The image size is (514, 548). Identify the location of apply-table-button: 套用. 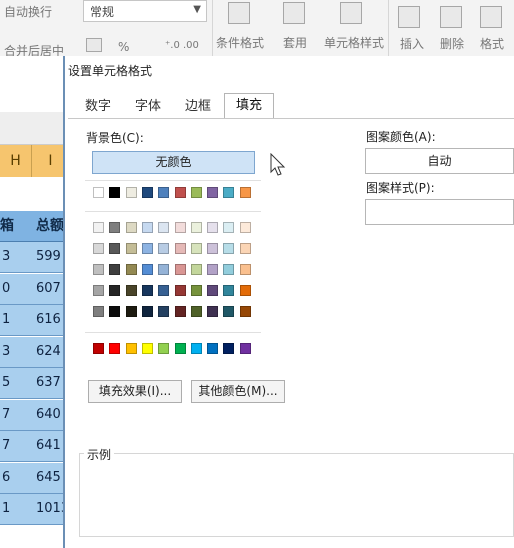
(295, 42).